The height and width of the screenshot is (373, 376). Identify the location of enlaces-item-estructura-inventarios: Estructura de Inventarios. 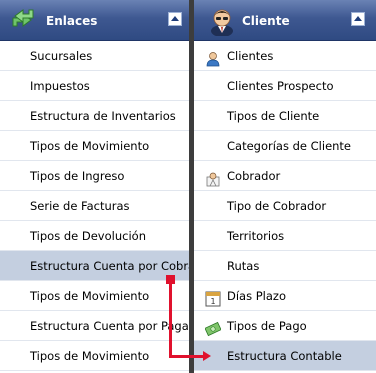
(94, 116).